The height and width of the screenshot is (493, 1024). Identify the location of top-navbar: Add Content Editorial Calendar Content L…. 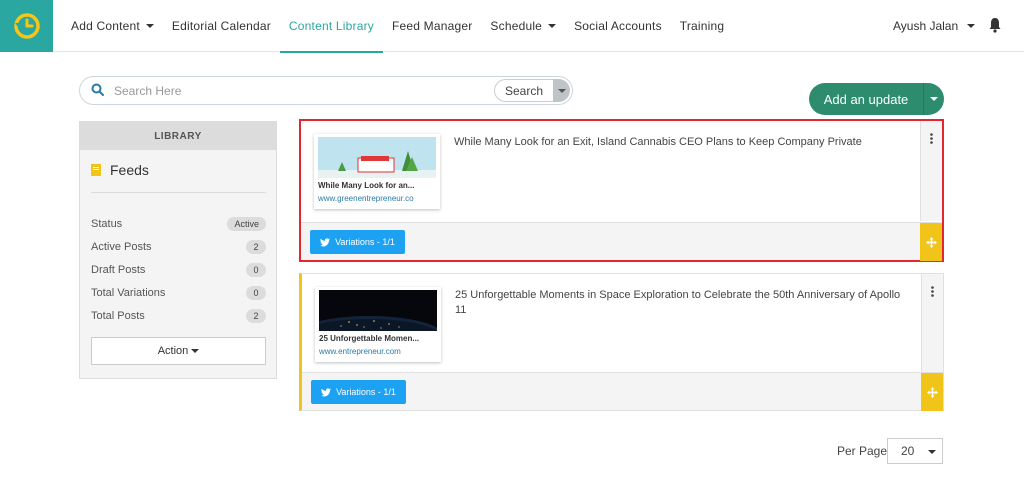
(512, 26).